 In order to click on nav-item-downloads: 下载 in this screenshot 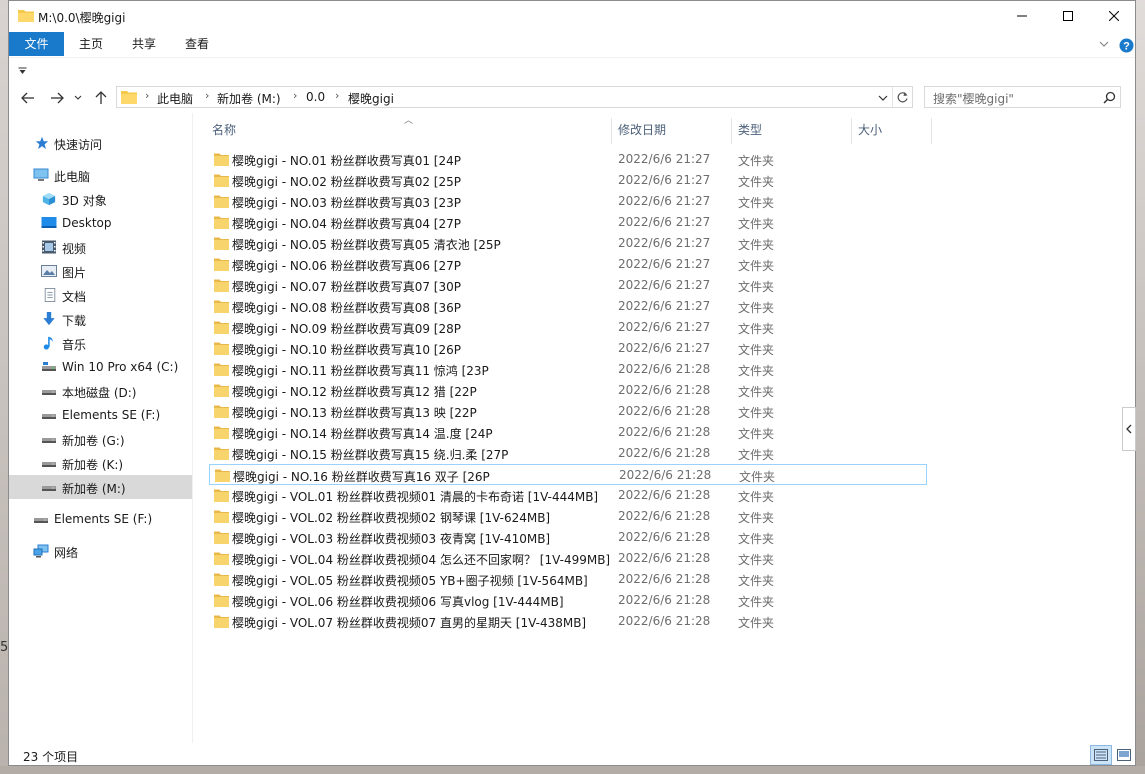, I will do `click(100, 319)`.